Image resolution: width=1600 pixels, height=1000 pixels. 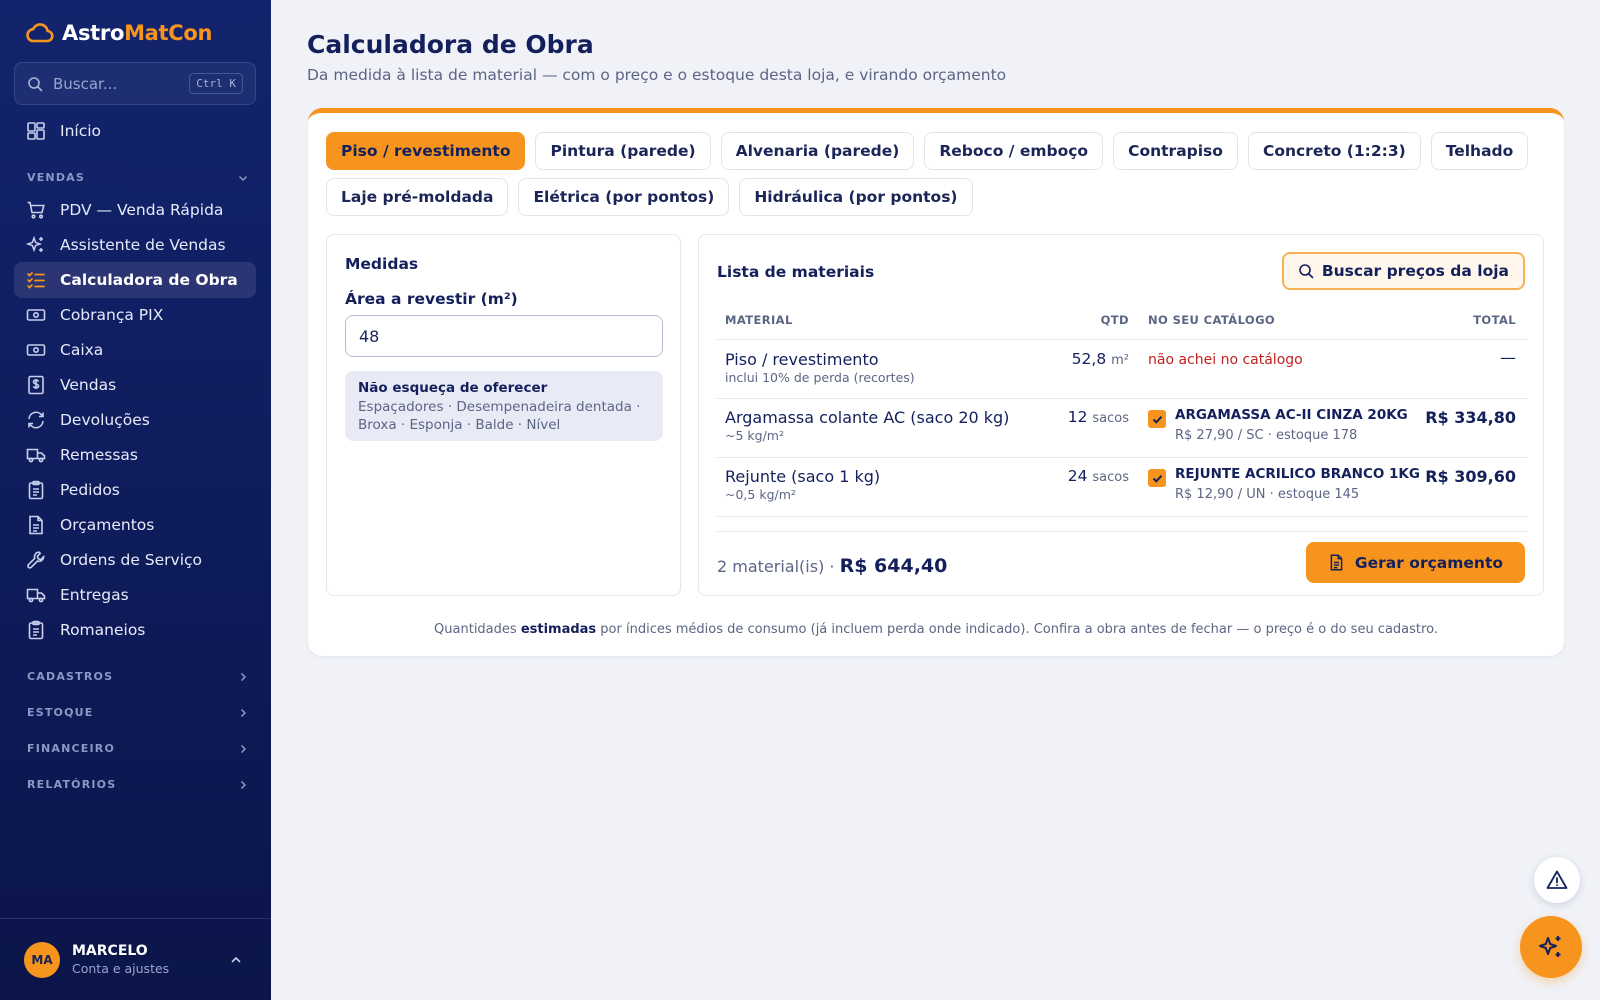 What do you see at coordinates (1100, 359) in the screenshot?
I see `material-qty: 52,8 m²` at bounding box center [1100, 359].